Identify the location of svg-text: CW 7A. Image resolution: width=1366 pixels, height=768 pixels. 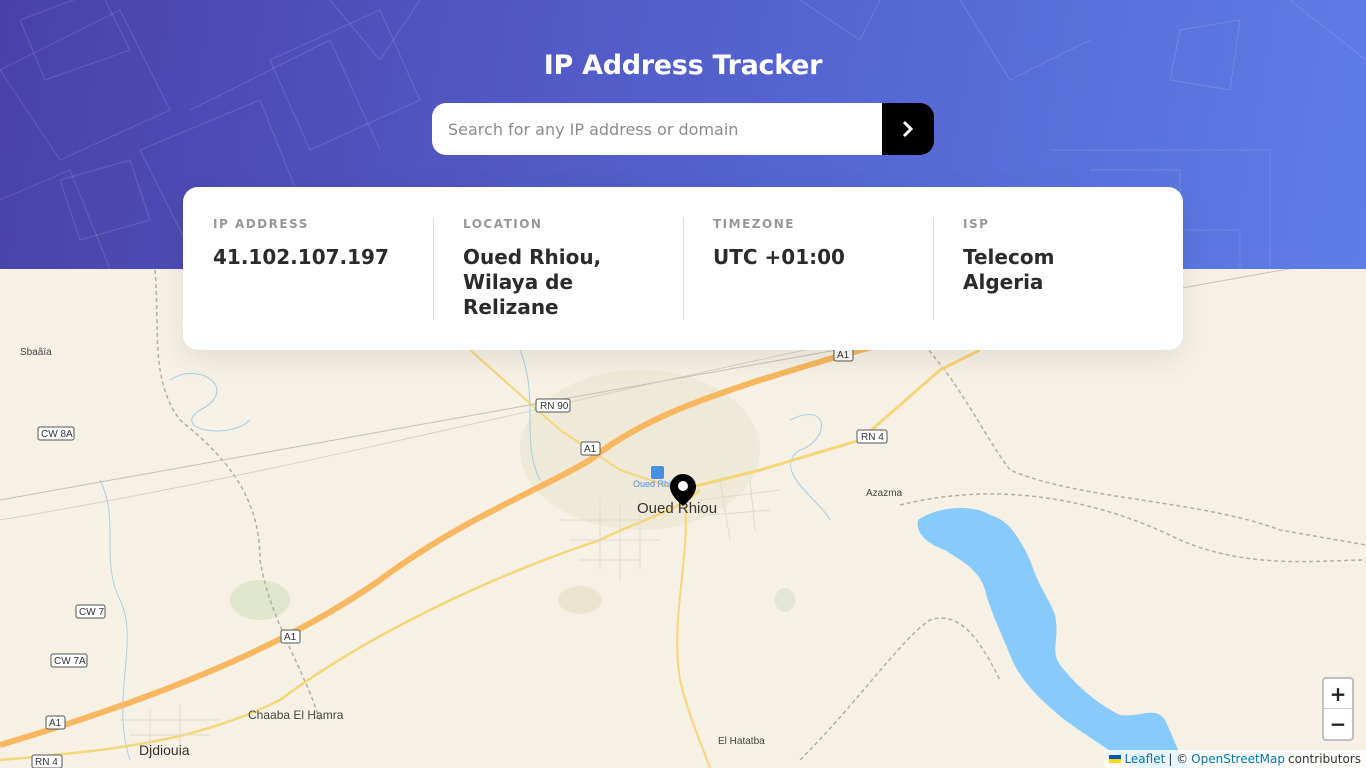
(70, 661).